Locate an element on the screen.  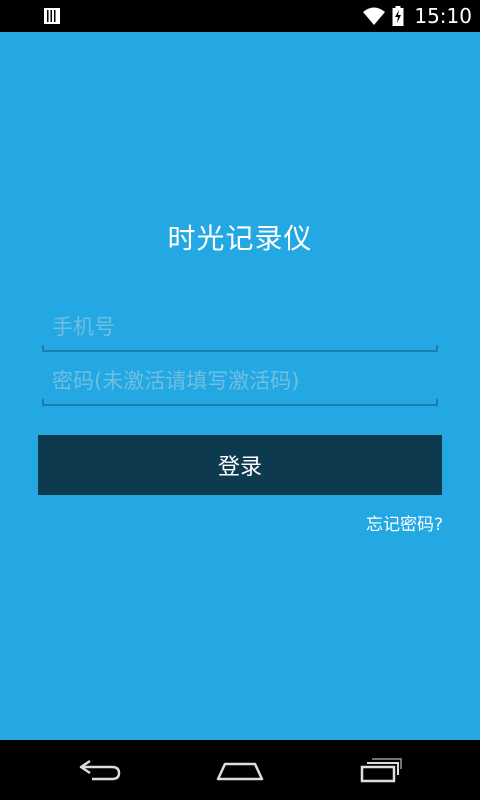
back-button is located at coordinates (100, 770).